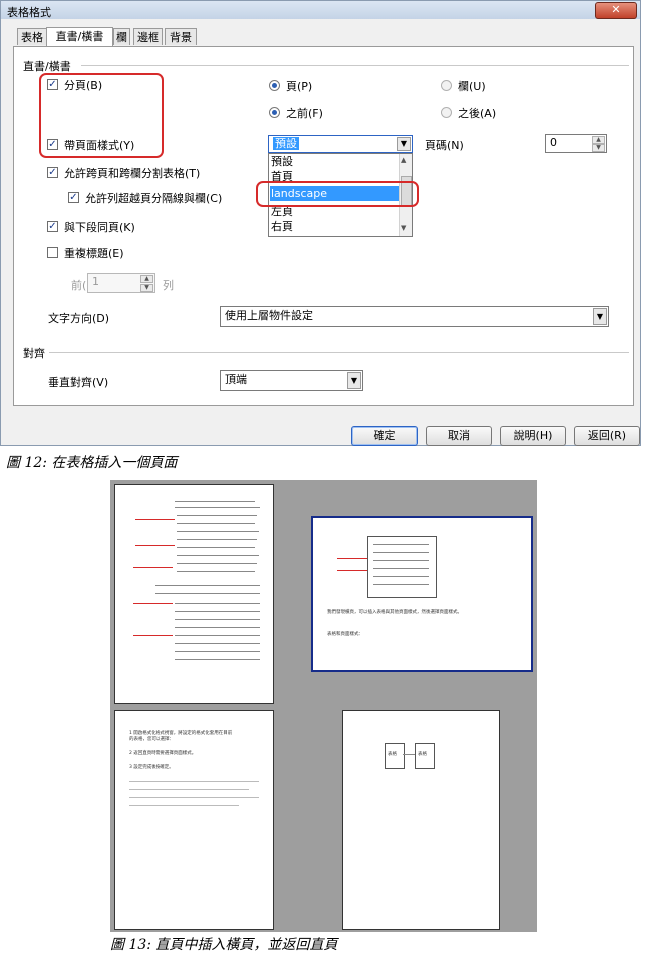  What do you see at coordinates (132, 173) in the screenshot?
I see `allow-split-label: 允許跨頁和跨欄分割表格(T)` at bounding box center [132, 173].